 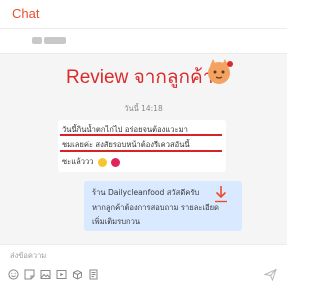 I want to click on smile-emoji-icon, so click(x=102, y=162).